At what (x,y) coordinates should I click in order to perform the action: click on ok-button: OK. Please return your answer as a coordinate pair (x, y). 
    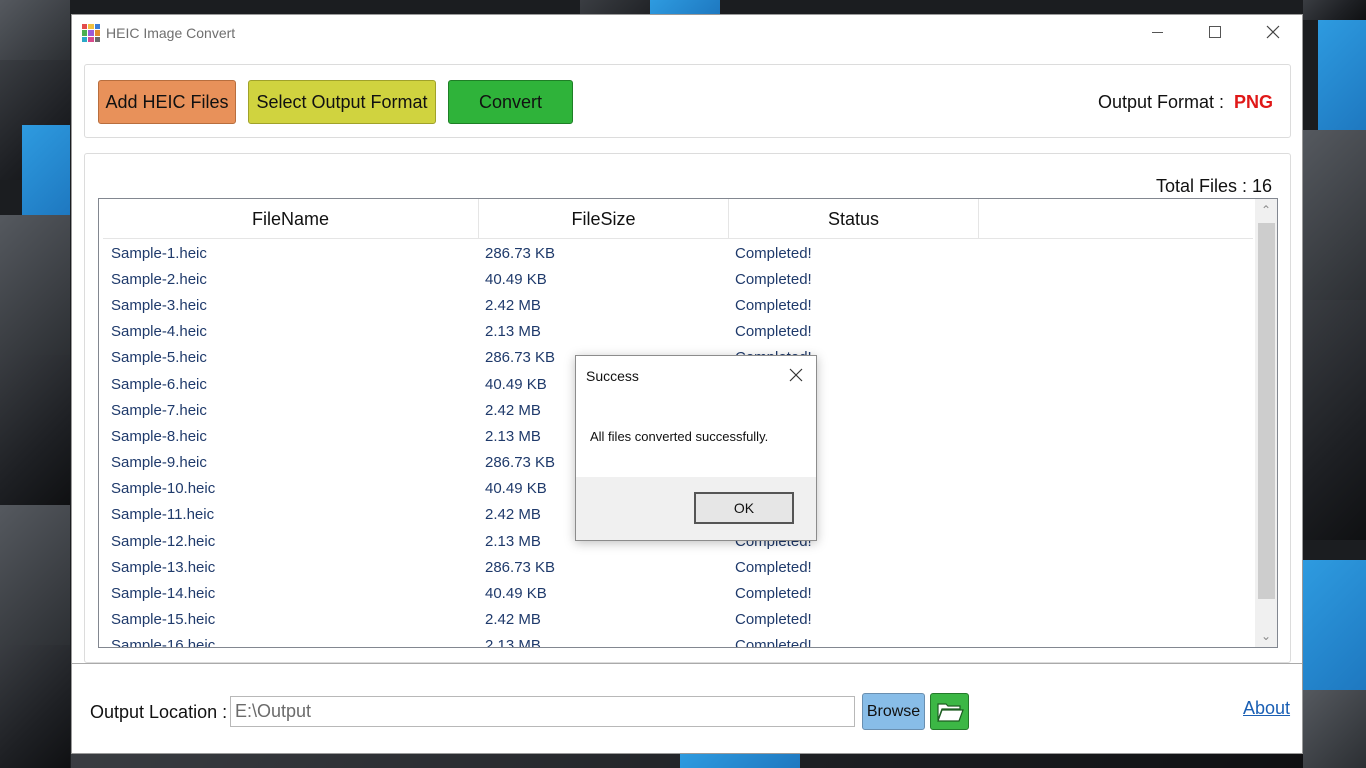
    Looking at the image, I should click on (744, 508).